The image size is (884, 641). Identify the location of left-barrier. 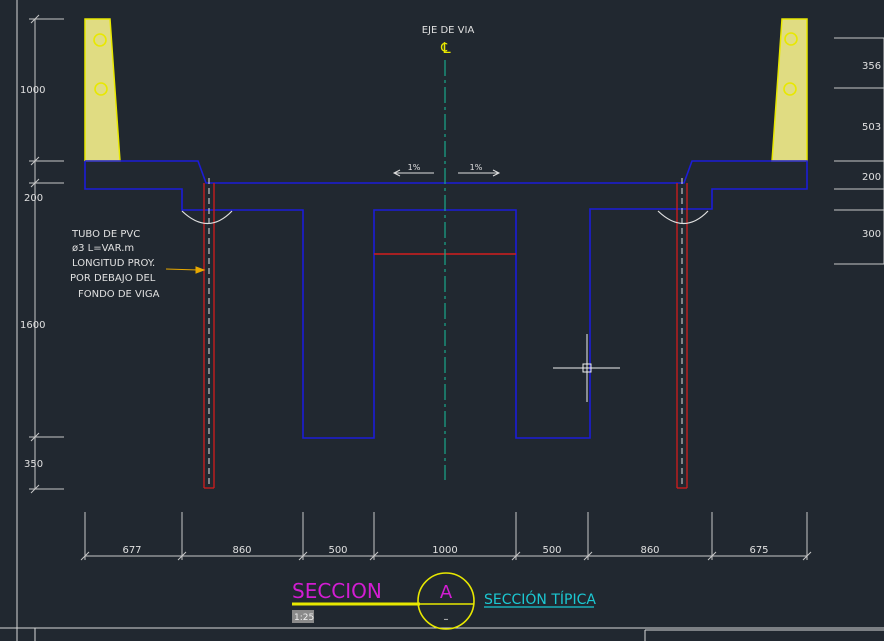
(102, 90).